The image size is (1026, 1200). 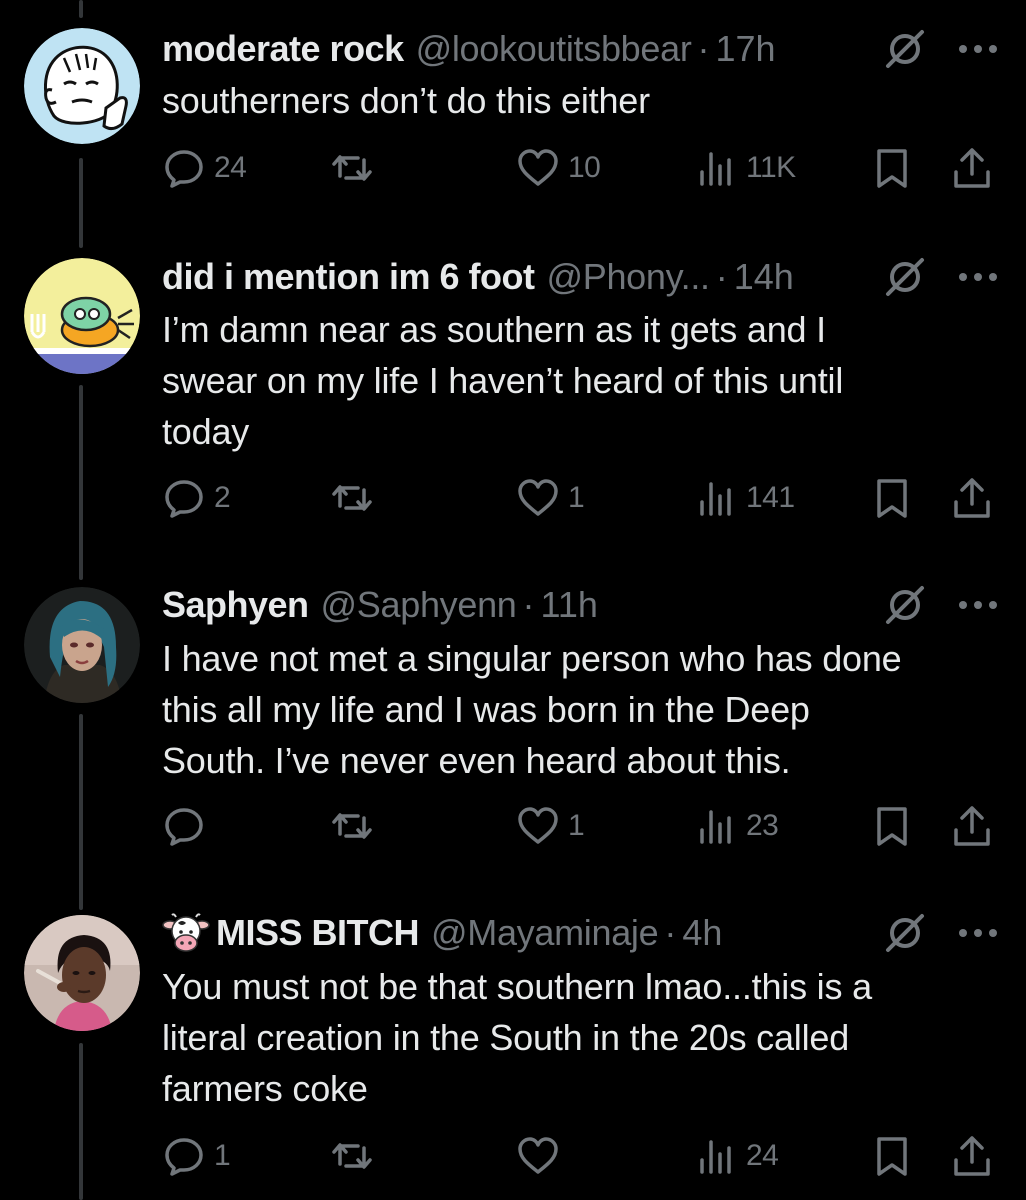 I want to click on like-button, so click(x=542, y=1156).